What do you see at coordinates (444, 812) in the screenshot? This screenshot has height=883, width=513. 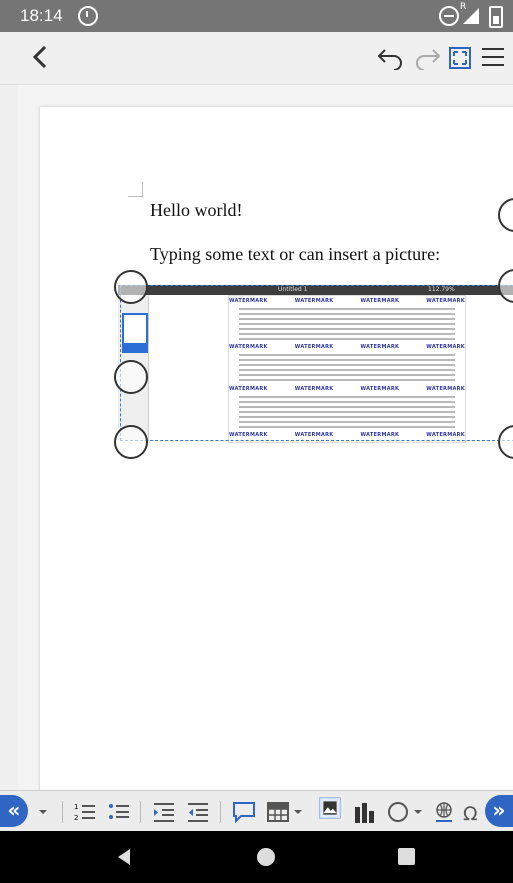 I see `hyperlink-icon` at bounding box center [444, 812].